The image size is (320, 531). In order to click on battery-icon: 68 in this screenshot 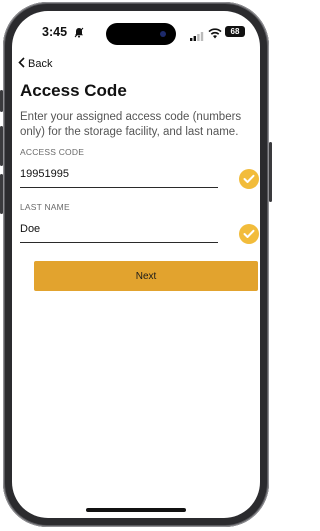, I will do `click(235, 31)`.